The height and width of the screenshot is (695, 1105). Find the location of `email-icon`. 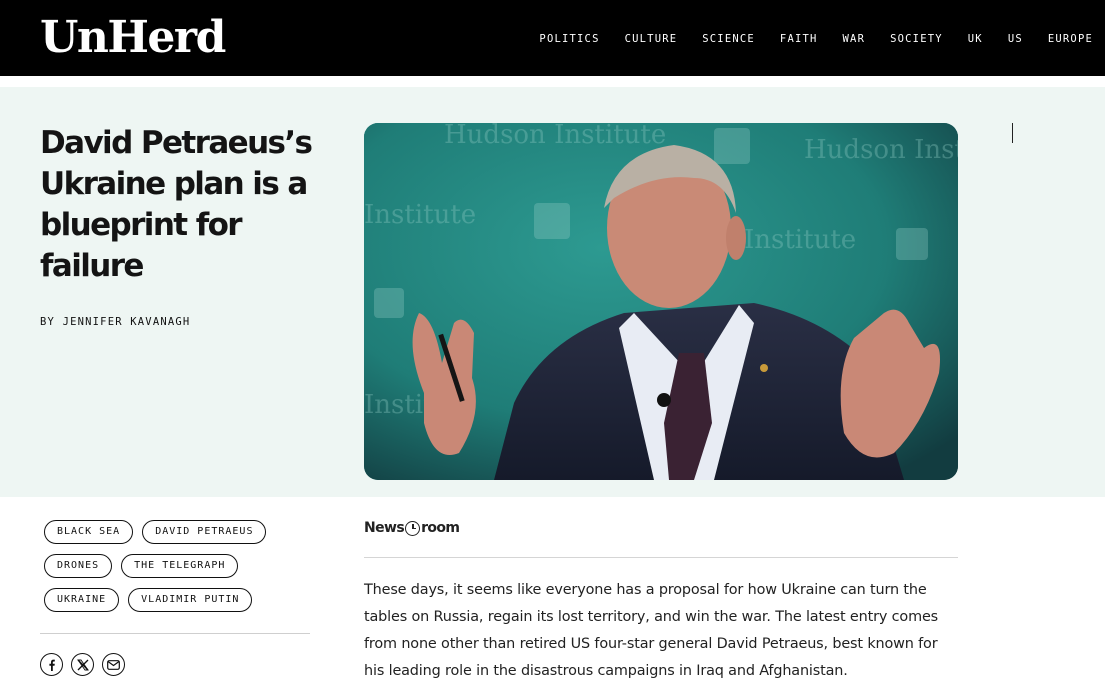

email-icon is located at coordinates (113, 664).